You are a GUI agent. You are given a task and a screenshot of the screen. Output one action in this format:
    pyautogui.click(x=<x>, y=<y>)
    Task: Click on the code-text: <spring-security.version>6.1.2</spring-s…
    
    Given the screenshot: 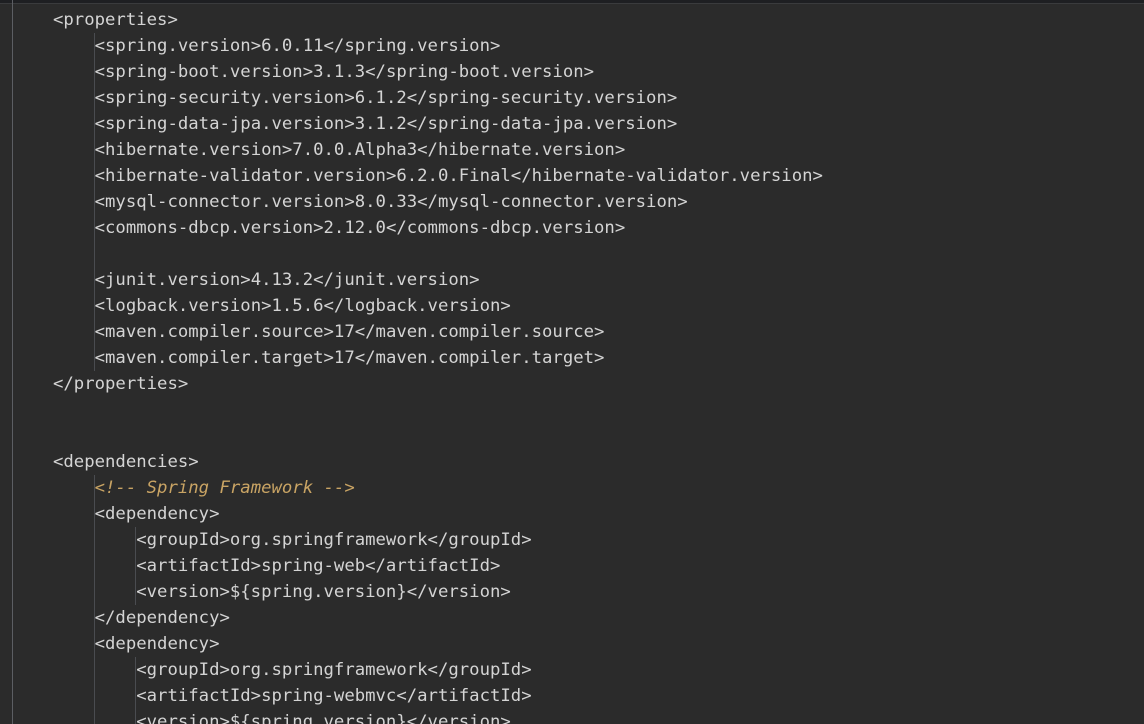 What is the action you would take?
    pyautogui.click(x=386, y=98)
    